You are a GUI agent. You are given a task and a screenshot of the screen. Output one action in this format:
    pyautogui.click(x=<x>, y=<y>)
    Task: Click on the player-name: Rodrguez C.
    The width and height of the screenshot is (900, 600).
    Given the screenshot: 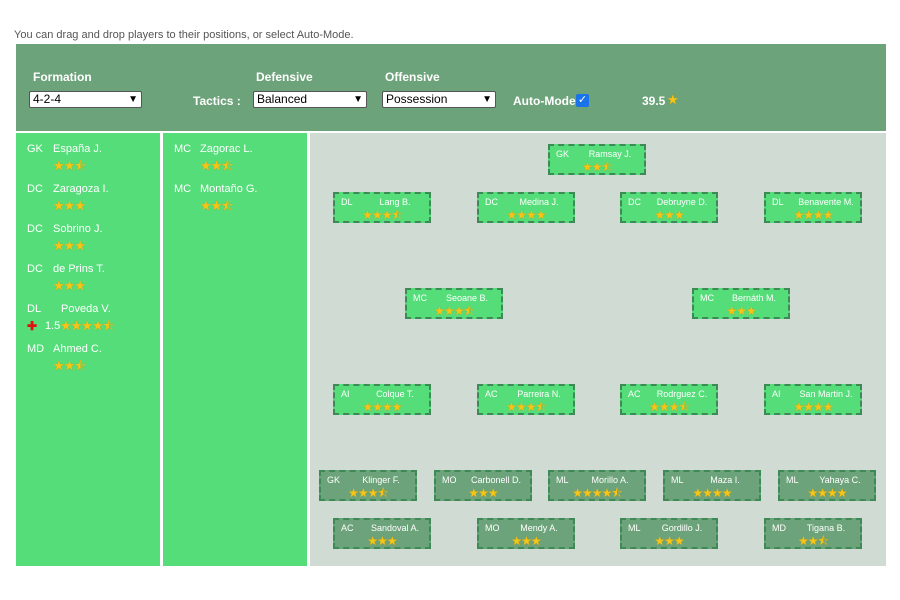 What is the action you would take?
    pyautogui.click(x=682, y=394)
    